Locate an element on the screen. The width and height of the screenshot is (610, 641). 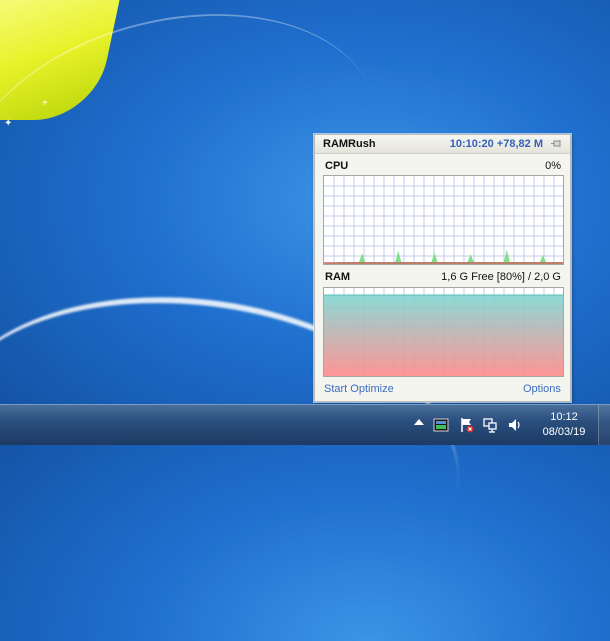
wallpaper-sparkle: ✦ is located at coordinates (8, 123).